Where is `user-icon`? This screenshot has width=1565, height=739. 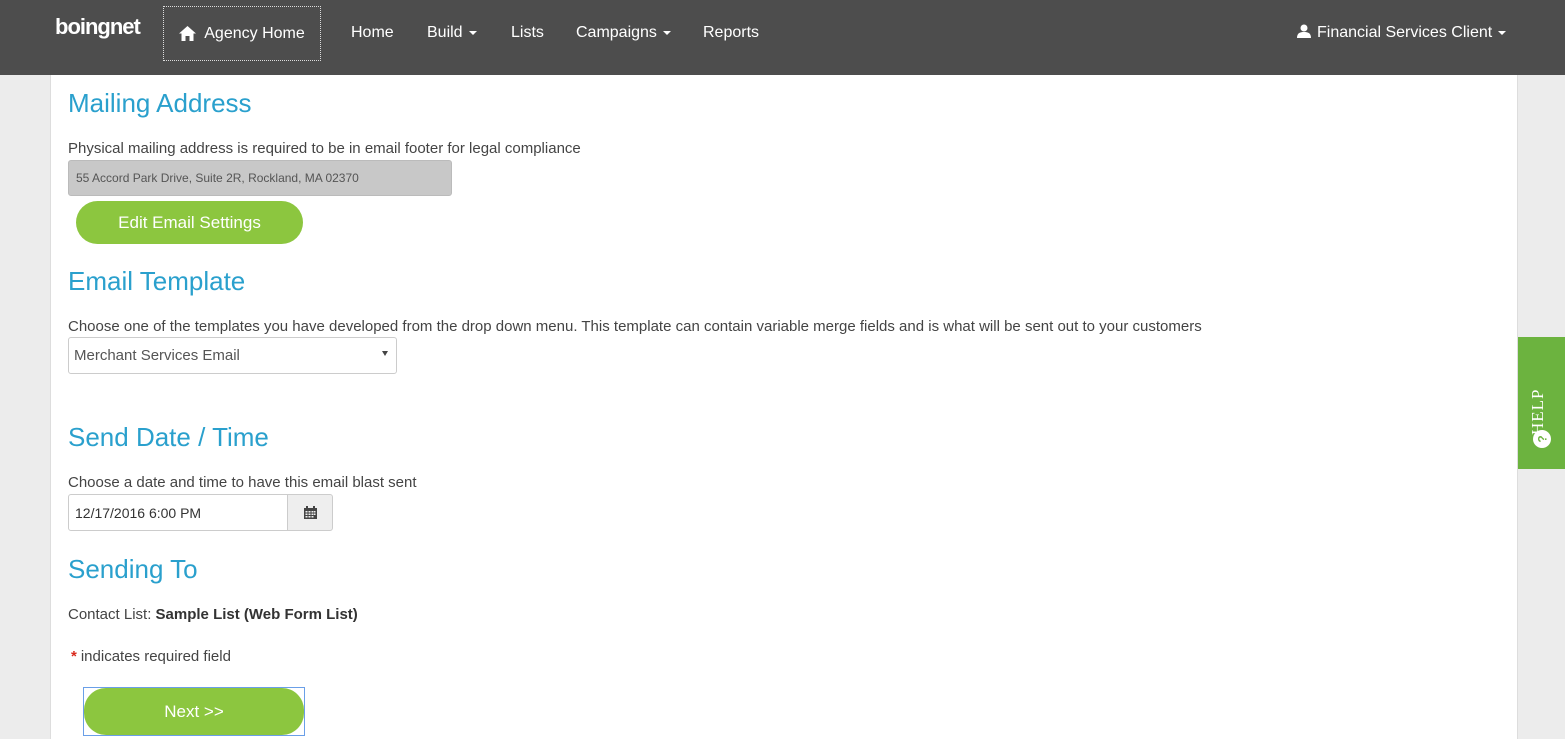 user-icon is located at coordinates (1304, 31).